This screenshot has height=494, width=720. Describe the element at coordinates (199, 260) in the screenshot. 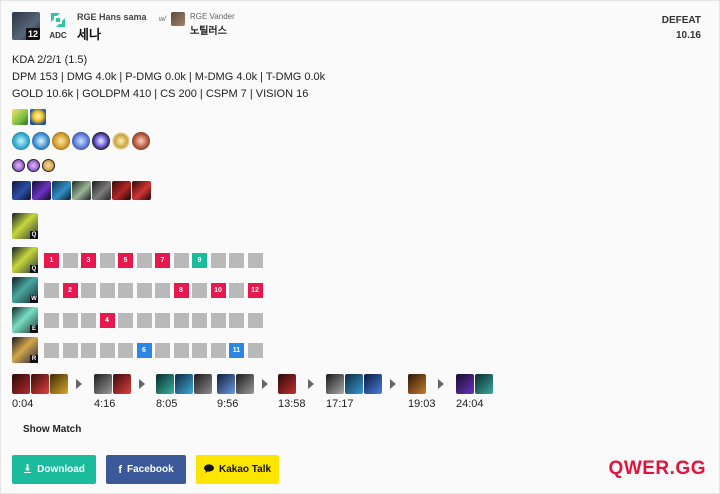

I see `skill-level-cell: 9` at that location.